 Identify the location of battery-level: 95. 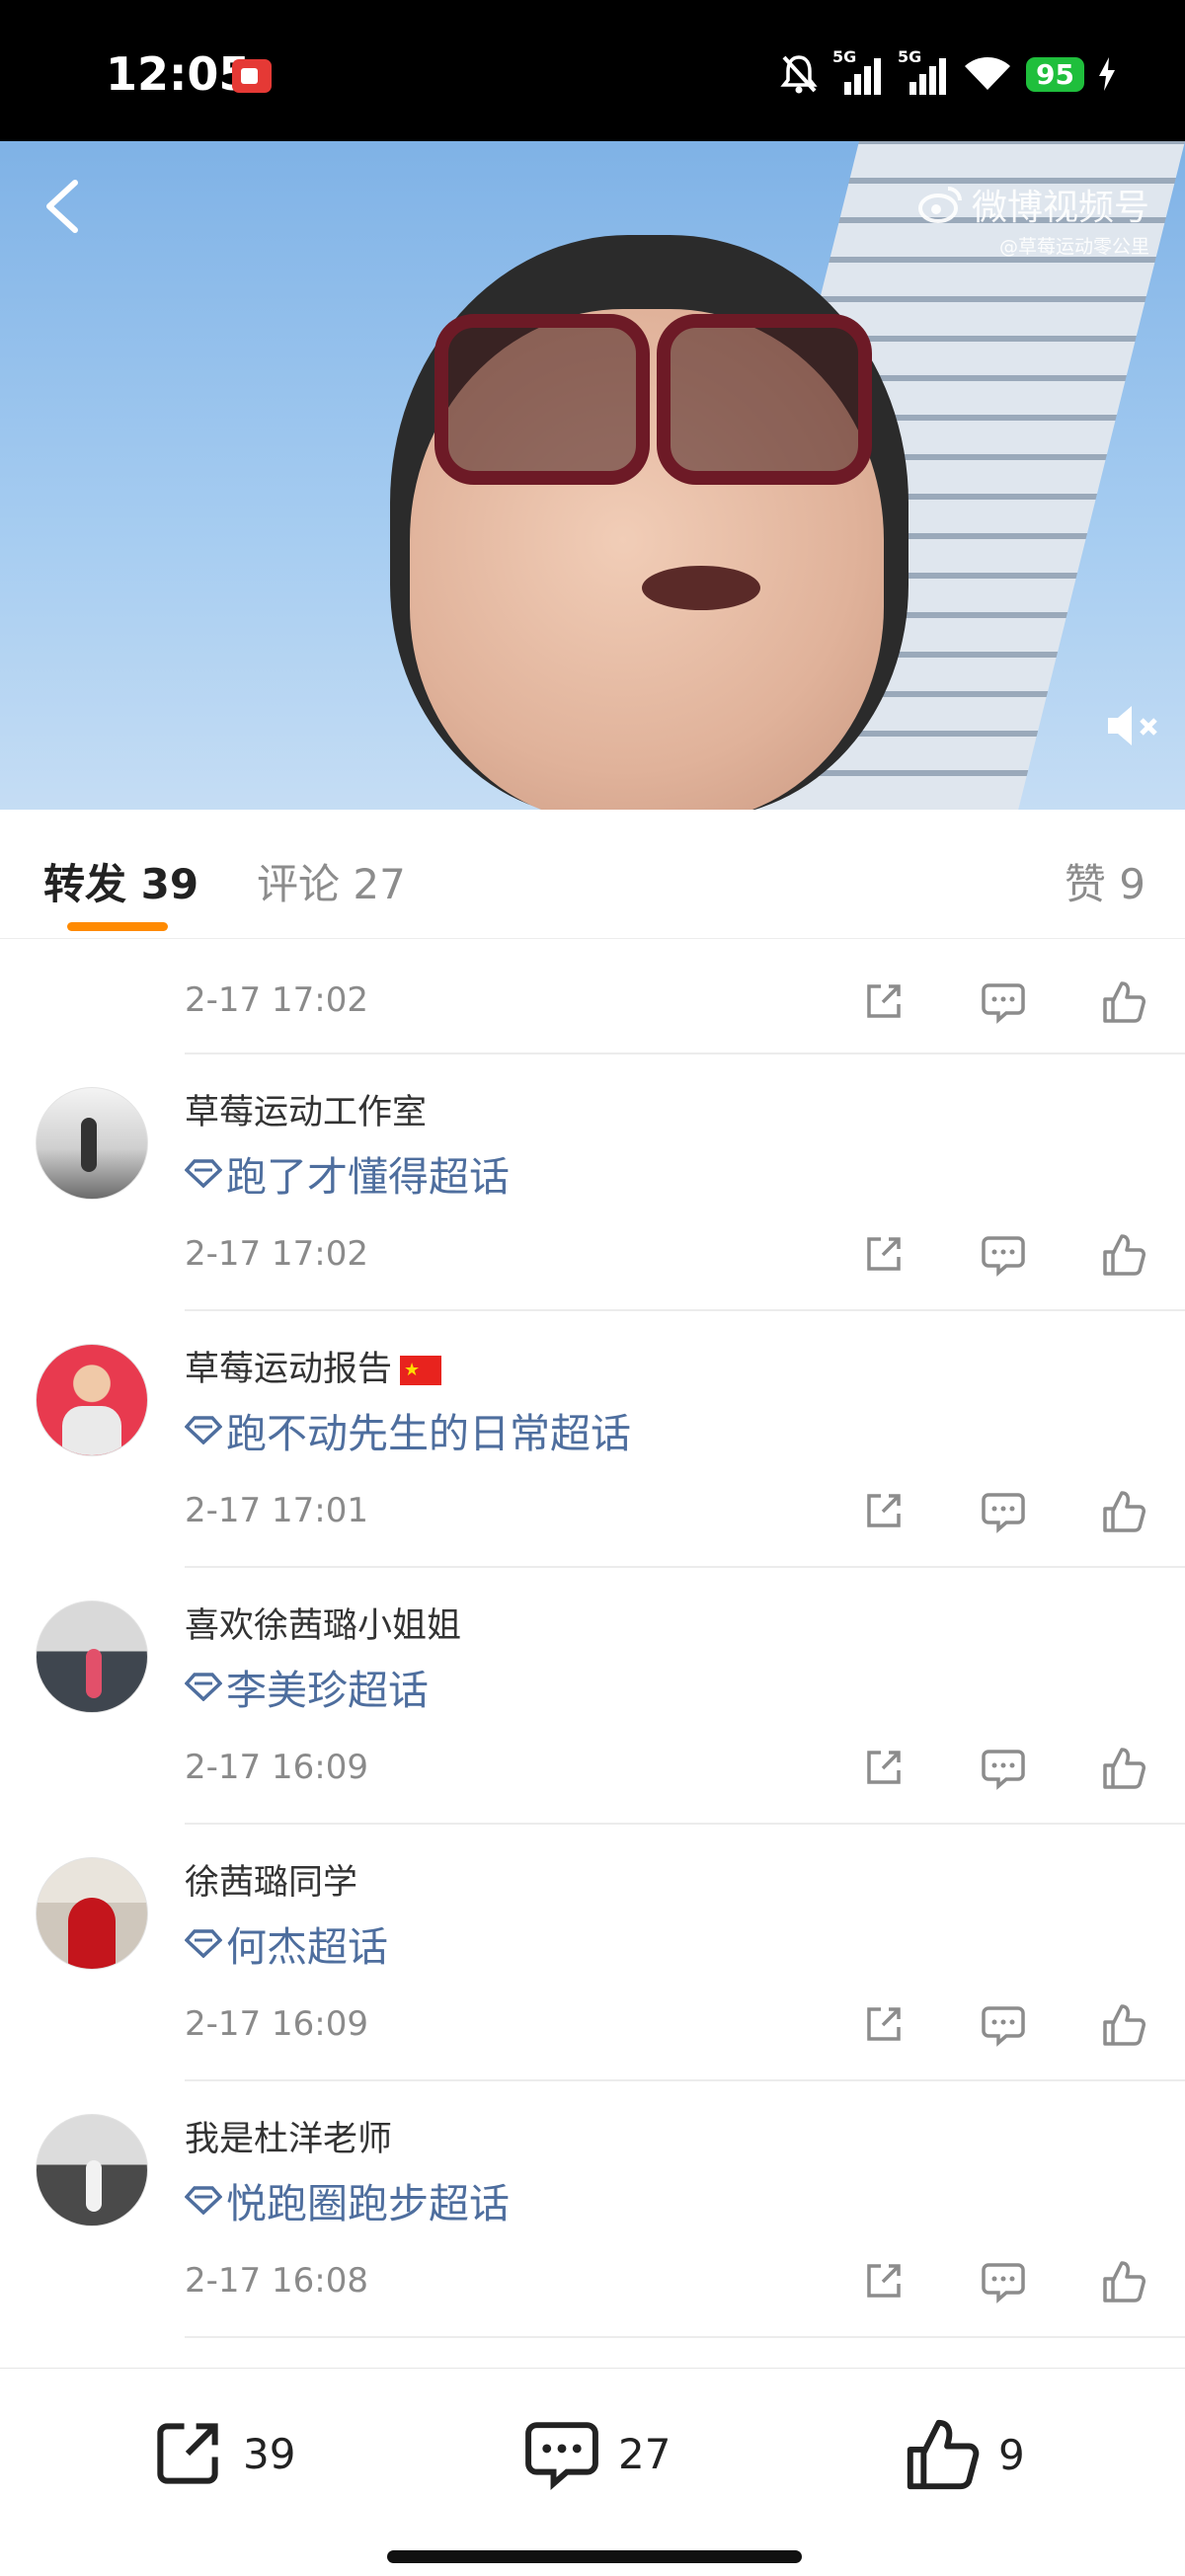
(1055, 74).